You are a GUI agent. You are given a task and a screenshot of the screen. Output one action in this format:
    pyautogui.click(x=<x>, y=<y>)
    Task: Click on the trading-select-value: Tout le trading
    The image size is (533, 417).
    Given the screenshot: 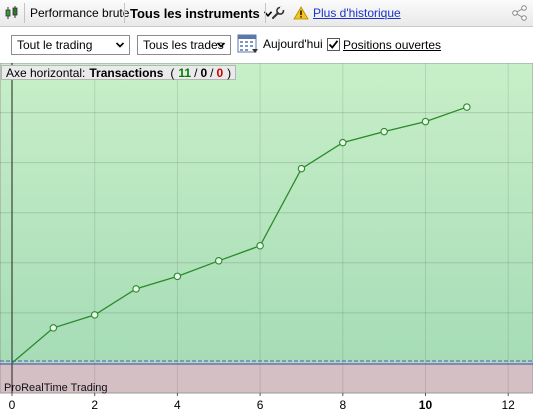 What is the action you would take?
    pyautogui.click(x=55, y=45)
    